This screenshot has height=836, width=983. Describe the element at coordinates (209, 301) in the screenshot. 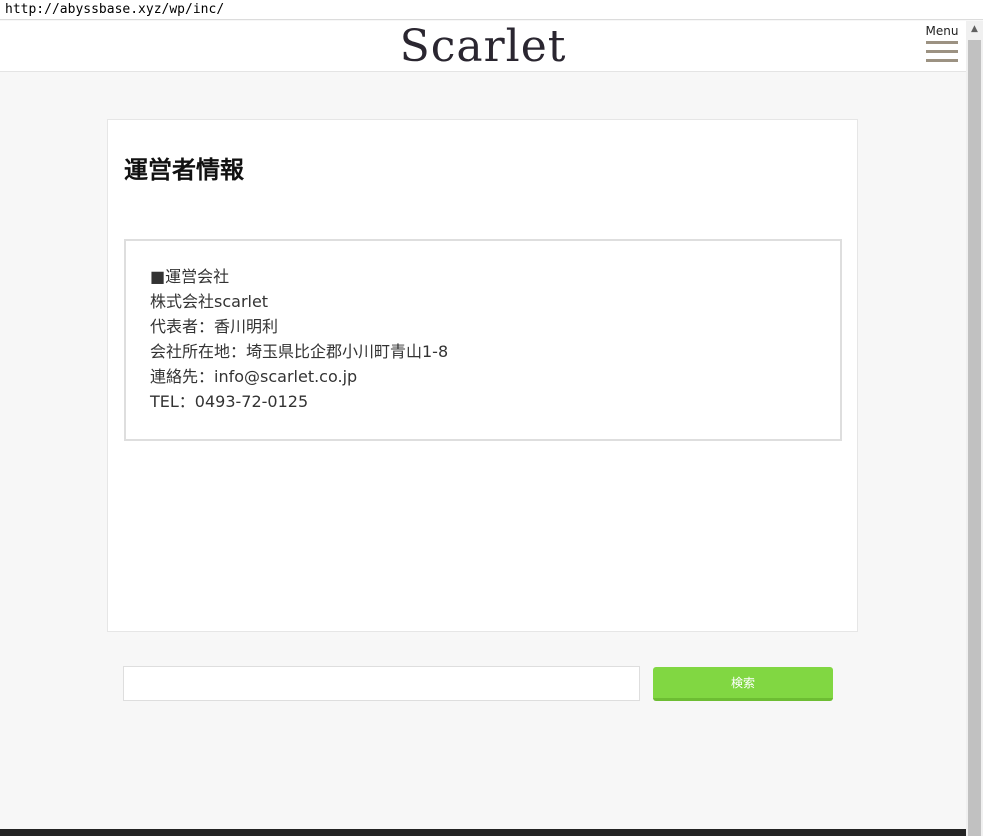

I see `info-line-company: 株式会社scarlet` at that location.